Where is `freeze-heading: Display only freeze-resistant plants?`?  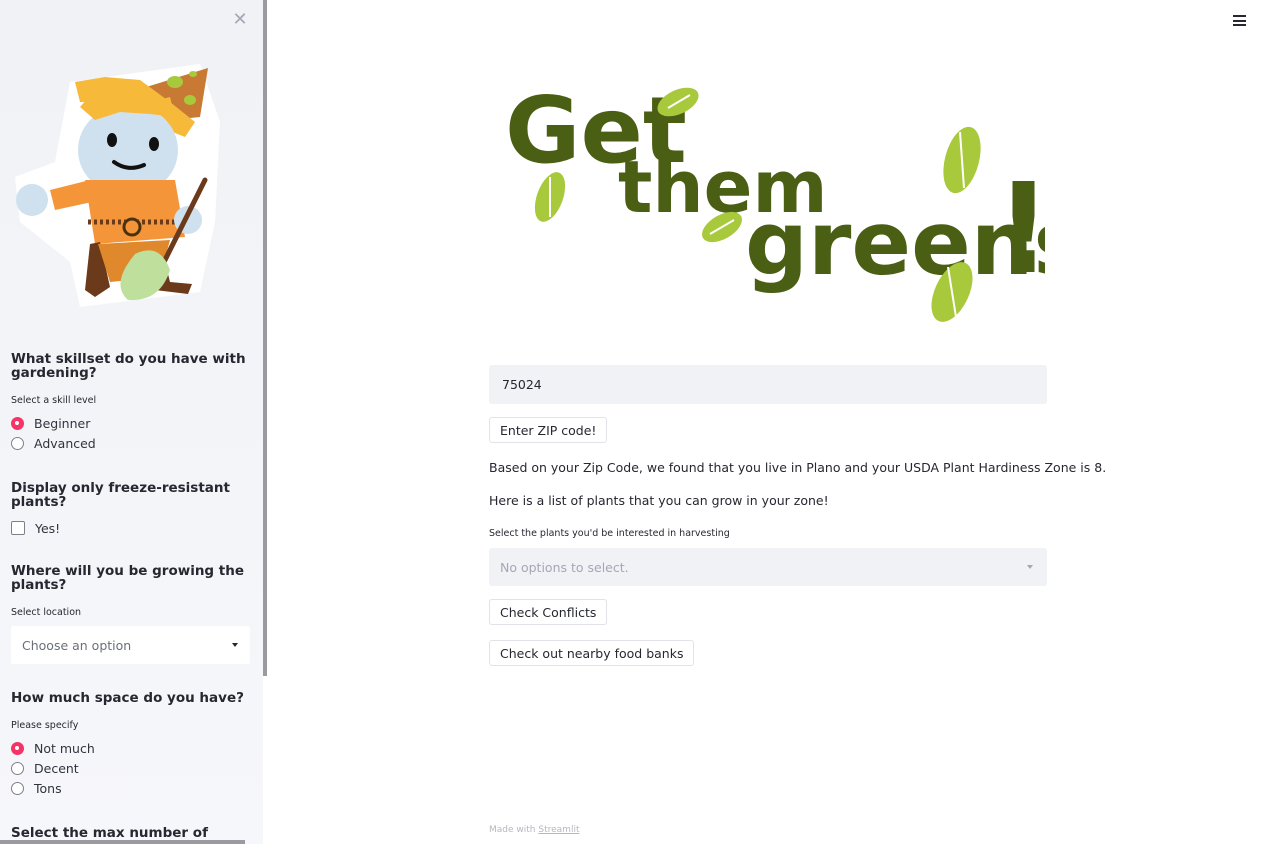 freeze-heading: Display only freeze-resistant plants? is located at coordinates (120, 495).